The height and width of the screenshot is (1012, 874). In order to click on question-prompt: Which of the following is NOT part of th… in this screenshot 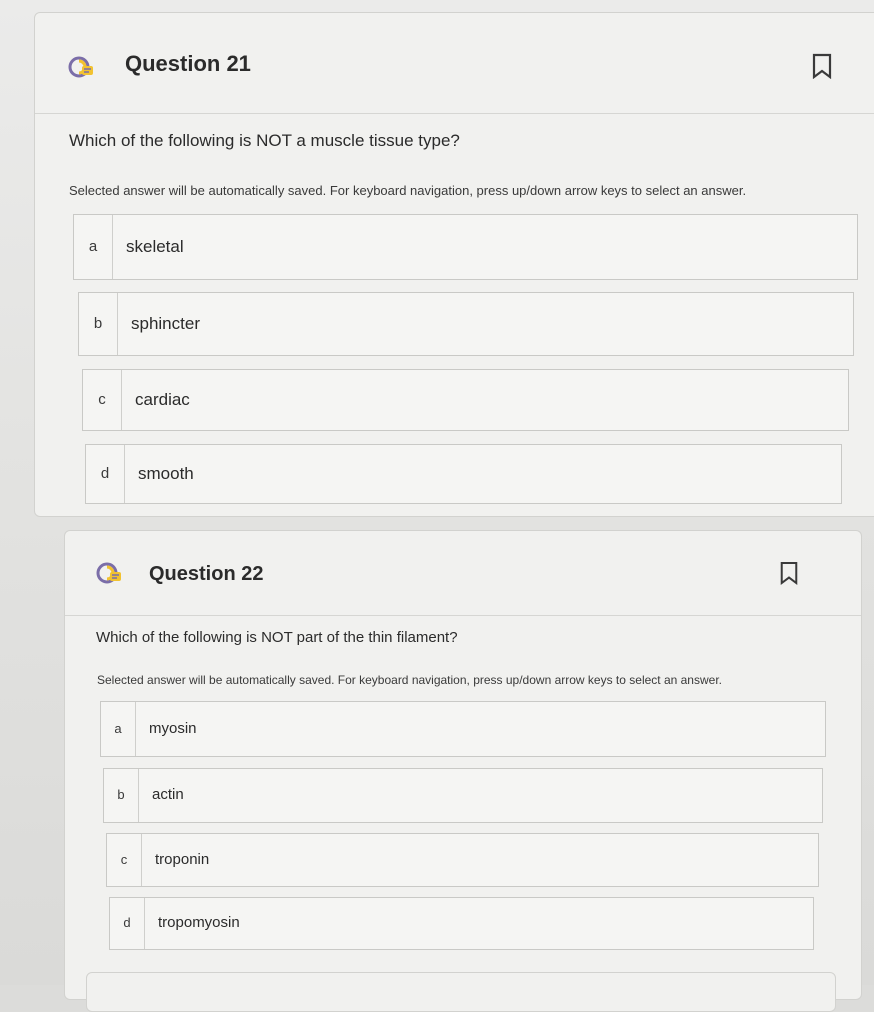, I will do `click(277, 637)`.